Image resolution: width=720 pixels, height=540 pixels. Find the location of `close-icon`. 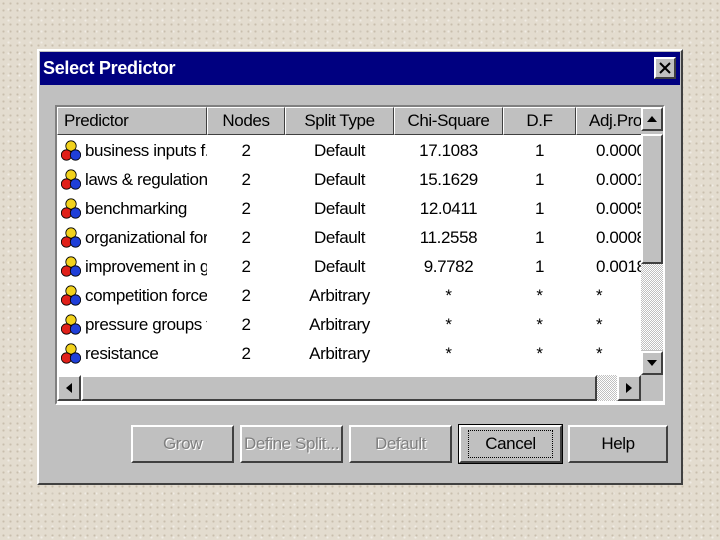

close-icon is located at coordinates (665, 68).